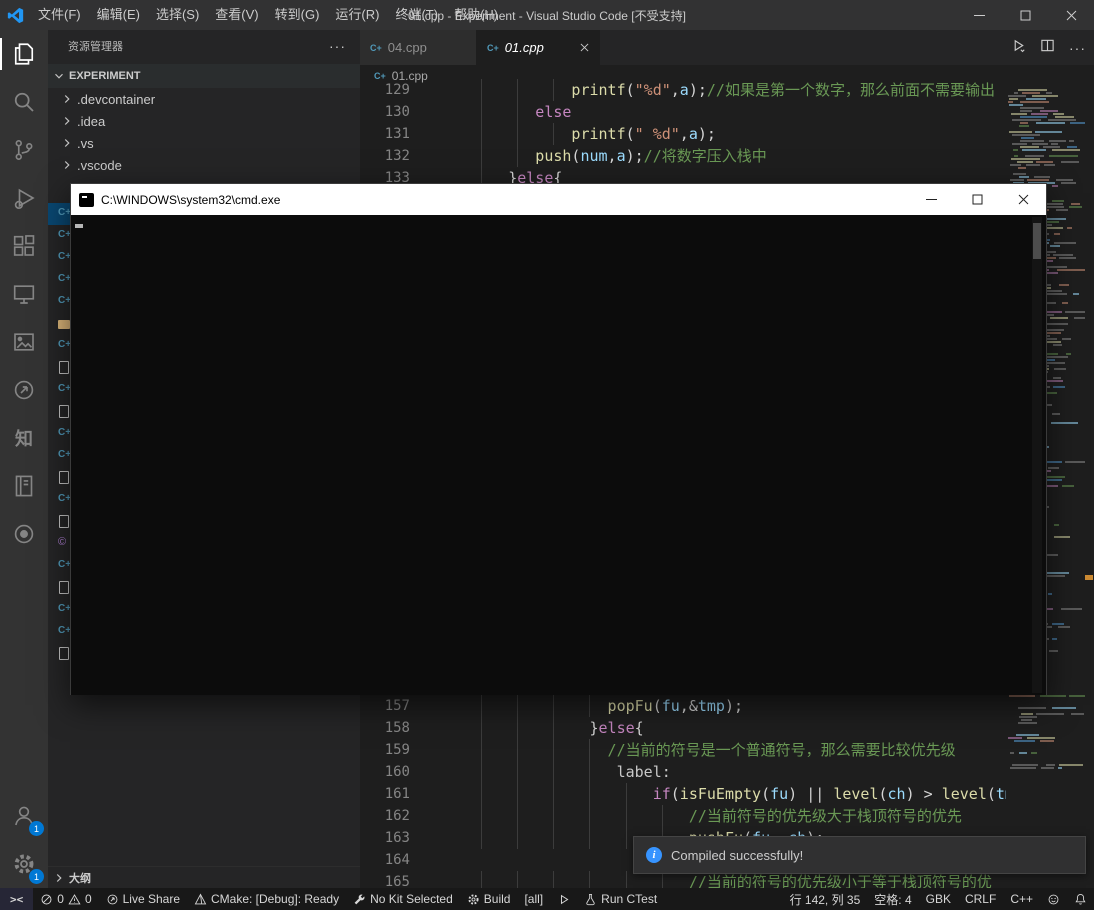  What do you see at coordinates (266, 899) in the screenshot?
I see `cmake-status: CMake: [Debug]: Ready` at bounding box center [266, 899].